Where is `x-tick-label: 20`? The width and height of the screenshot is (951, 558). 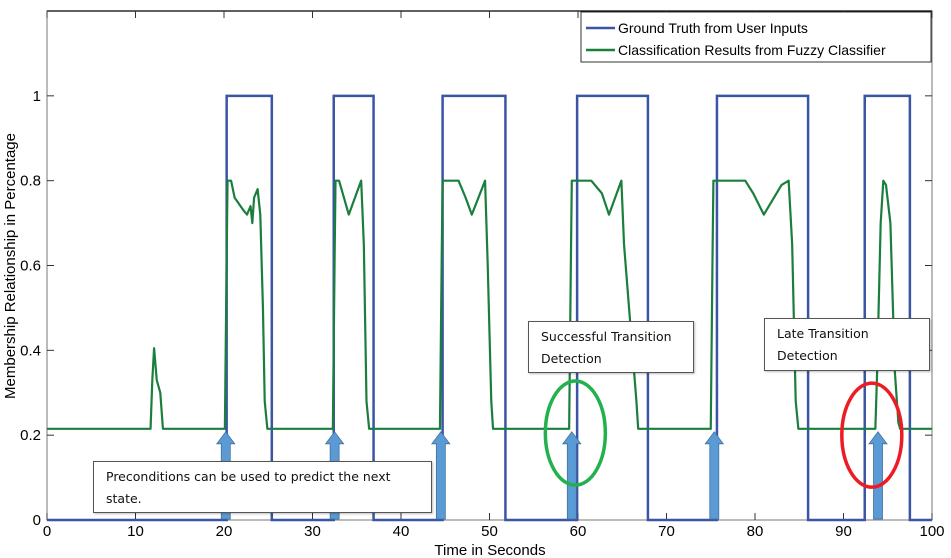 x-tick-label: 20 is located at coordinates (224, 531).